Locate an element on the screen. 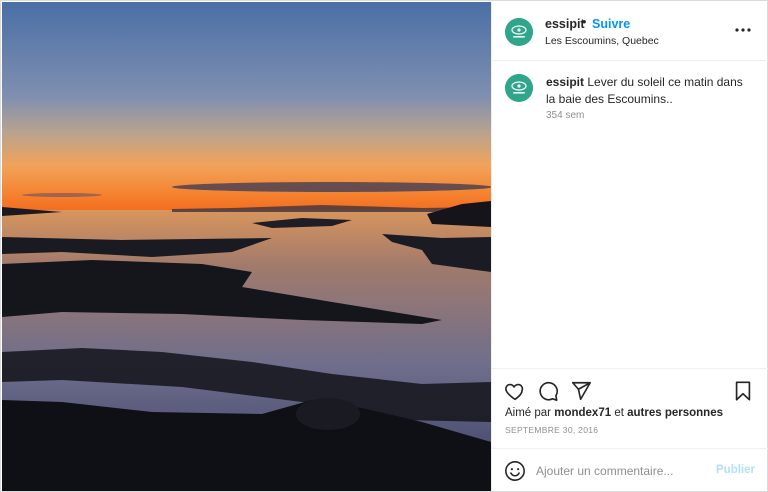 This screenshot has width=768, height=492. comment-icon is located at coordinates (548, 391).